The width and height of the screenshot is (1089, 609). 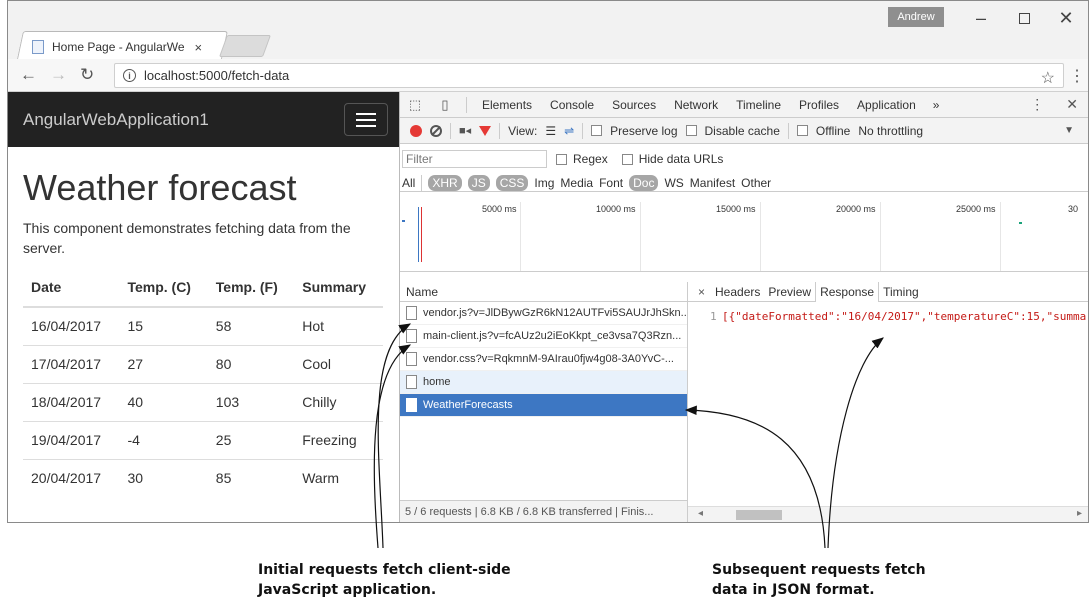 What do you see at coordinates (737, 292) in the screenshot?
I see `tab-headers: Headers` at bounding box center [737, 292].